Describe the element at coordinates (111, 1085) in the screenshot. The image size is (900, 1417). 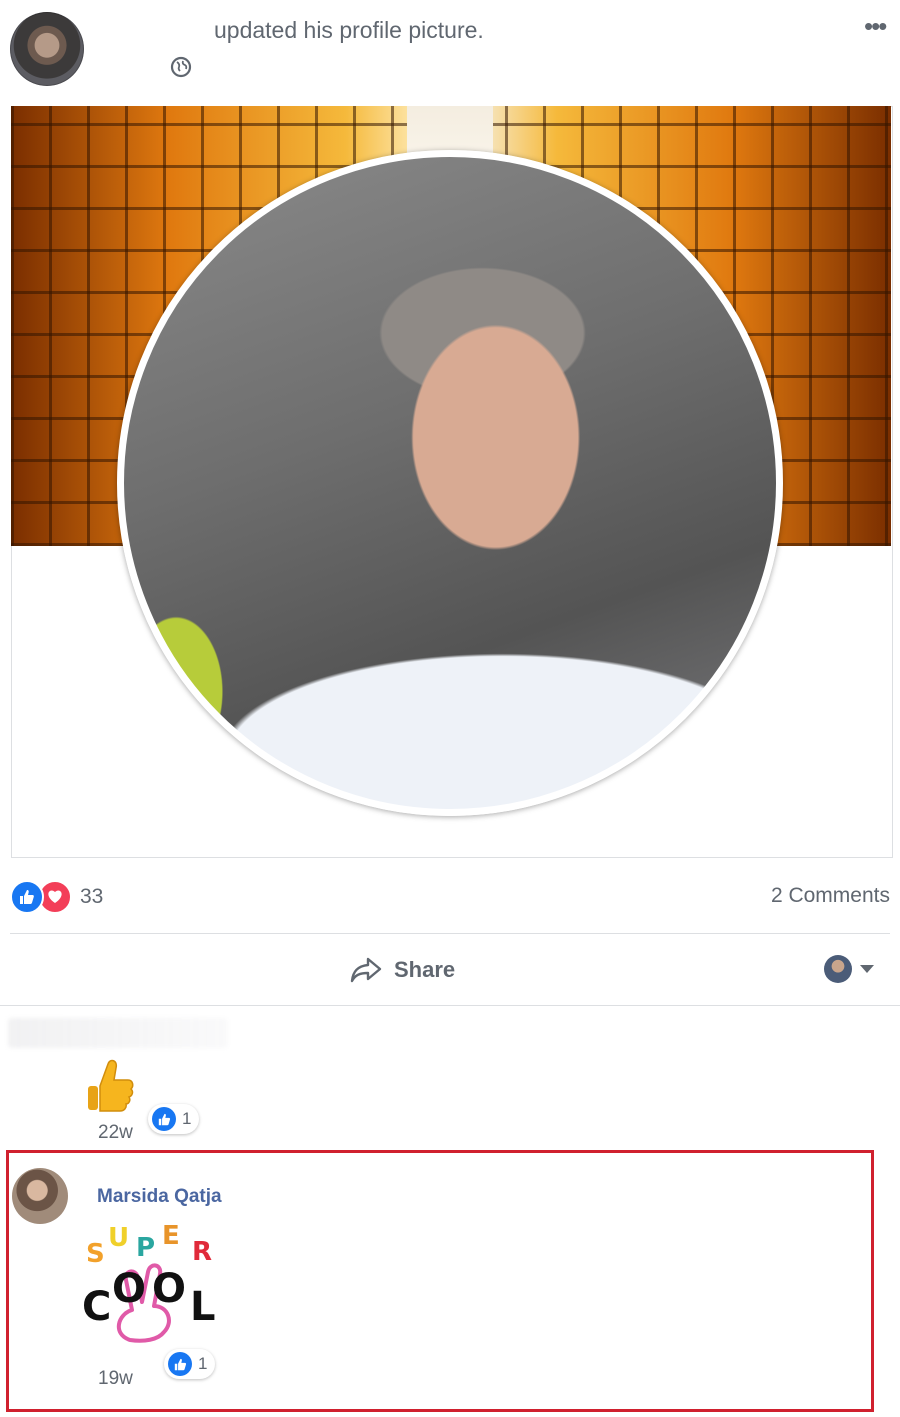
I see `thumbs-up-emoji-icon` at that location.